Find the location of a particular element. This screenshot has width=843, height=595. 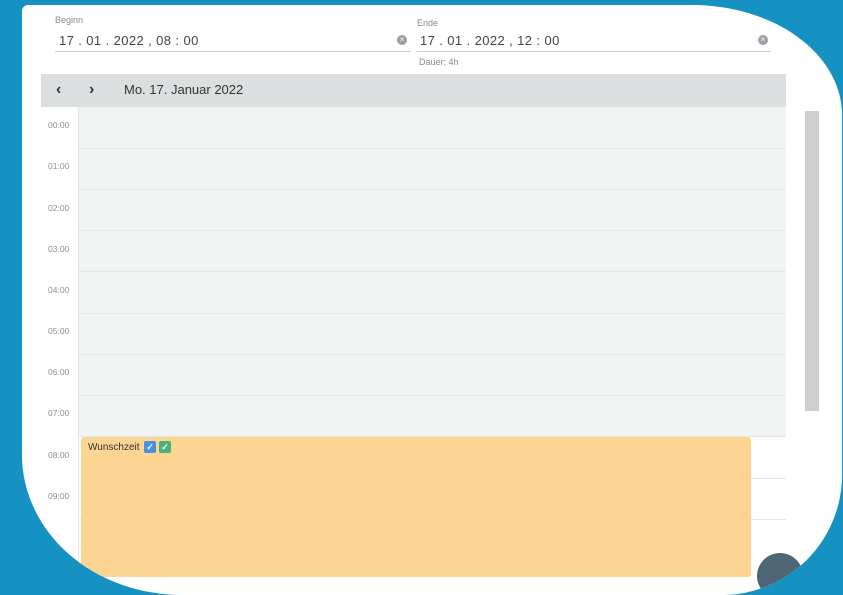

hour-label: 08:00 is located at coordinates (59, 455).